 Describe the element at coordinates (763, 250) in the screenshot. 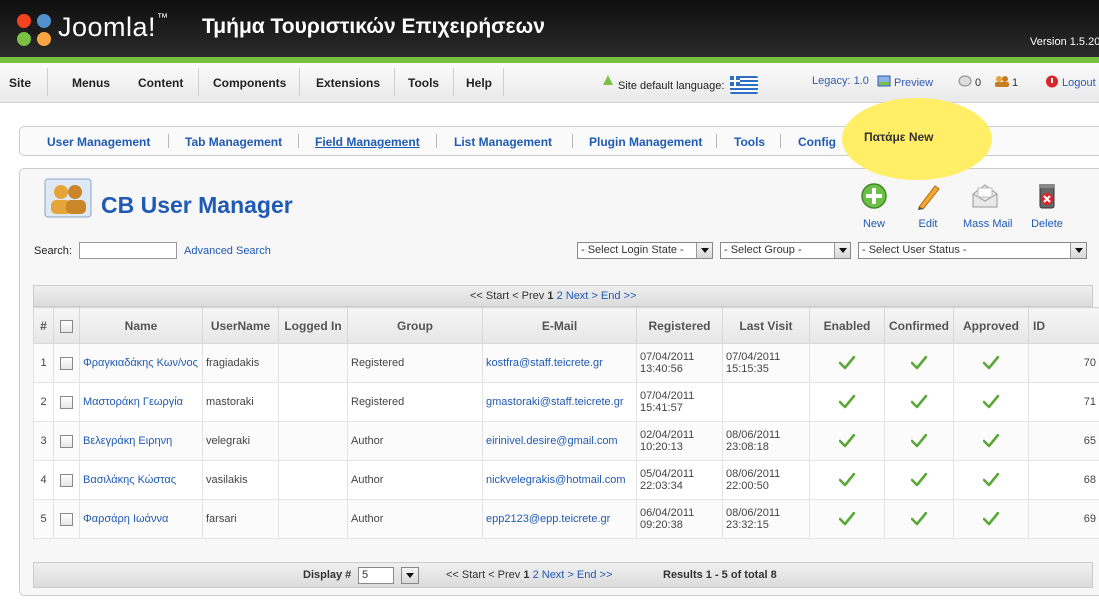

I see `group-value: - Select Group -` at that location.